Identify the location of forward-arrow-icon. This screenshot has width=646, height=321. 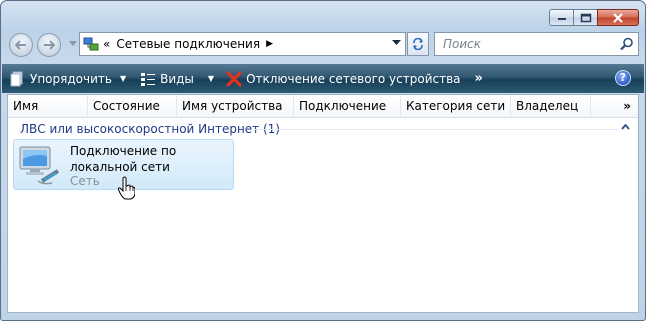
(49, 45).